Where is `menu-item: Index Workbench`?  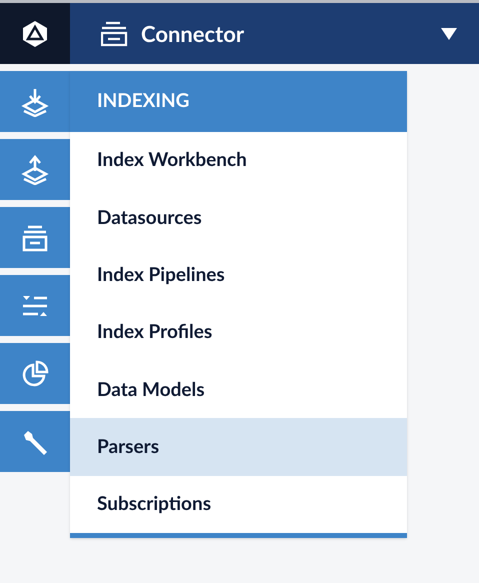 menu-item: Index Workbench is located at coordinates (238, 161).